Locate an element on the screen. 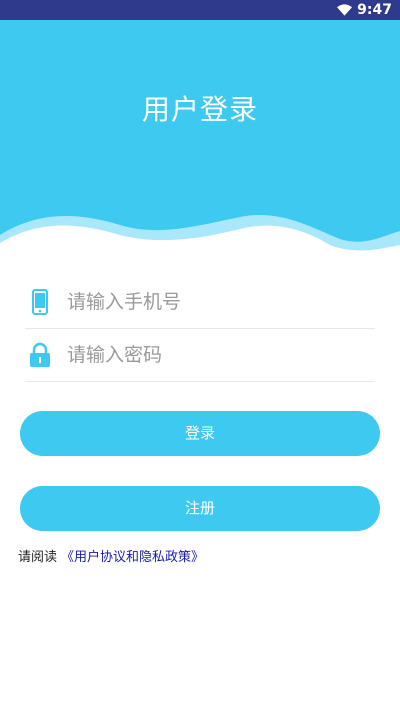 Image resolution: width=400 pixels, height=711 pixels. phone-field-row is located at coordinates (200, 302).